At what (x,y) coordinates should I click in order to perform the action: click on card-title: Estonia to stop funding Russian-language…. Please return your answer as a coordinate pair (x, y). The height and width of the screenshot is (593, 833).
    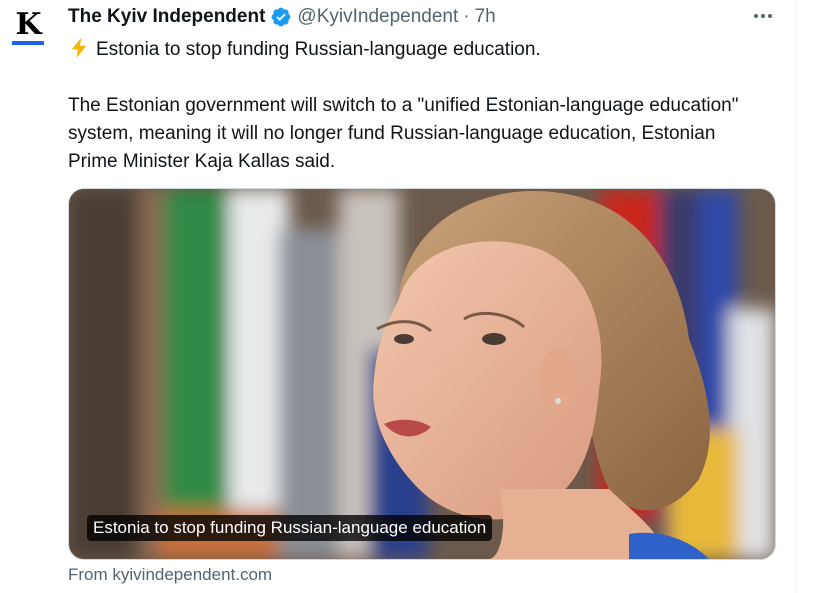
    Looking at the image, I should click on (290, 528).